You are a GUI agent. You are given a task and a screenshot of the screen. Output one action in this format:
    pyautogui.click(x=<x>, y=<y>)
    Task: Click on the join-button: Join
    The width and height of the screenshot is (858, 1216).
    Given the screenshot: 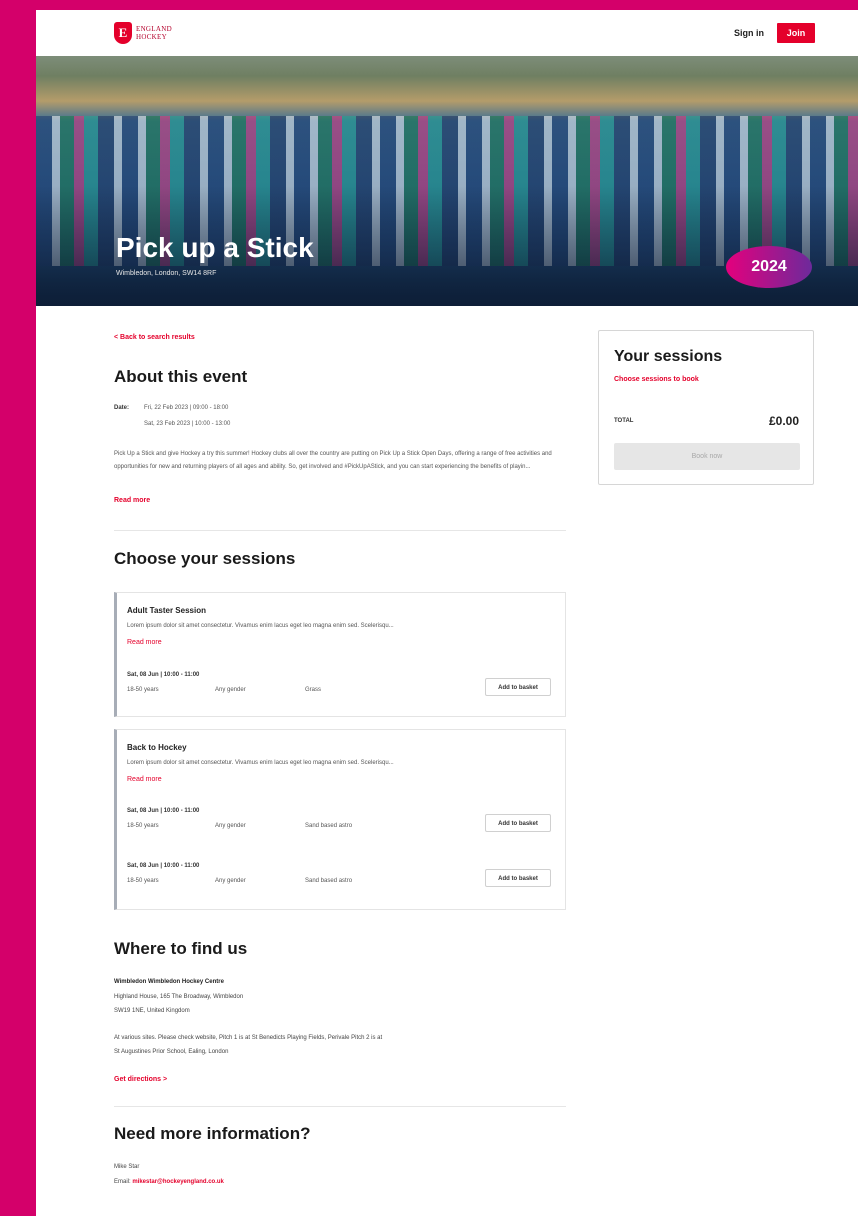 What is the action you would take?
    pyautogui.click(x=796, y=33)
    